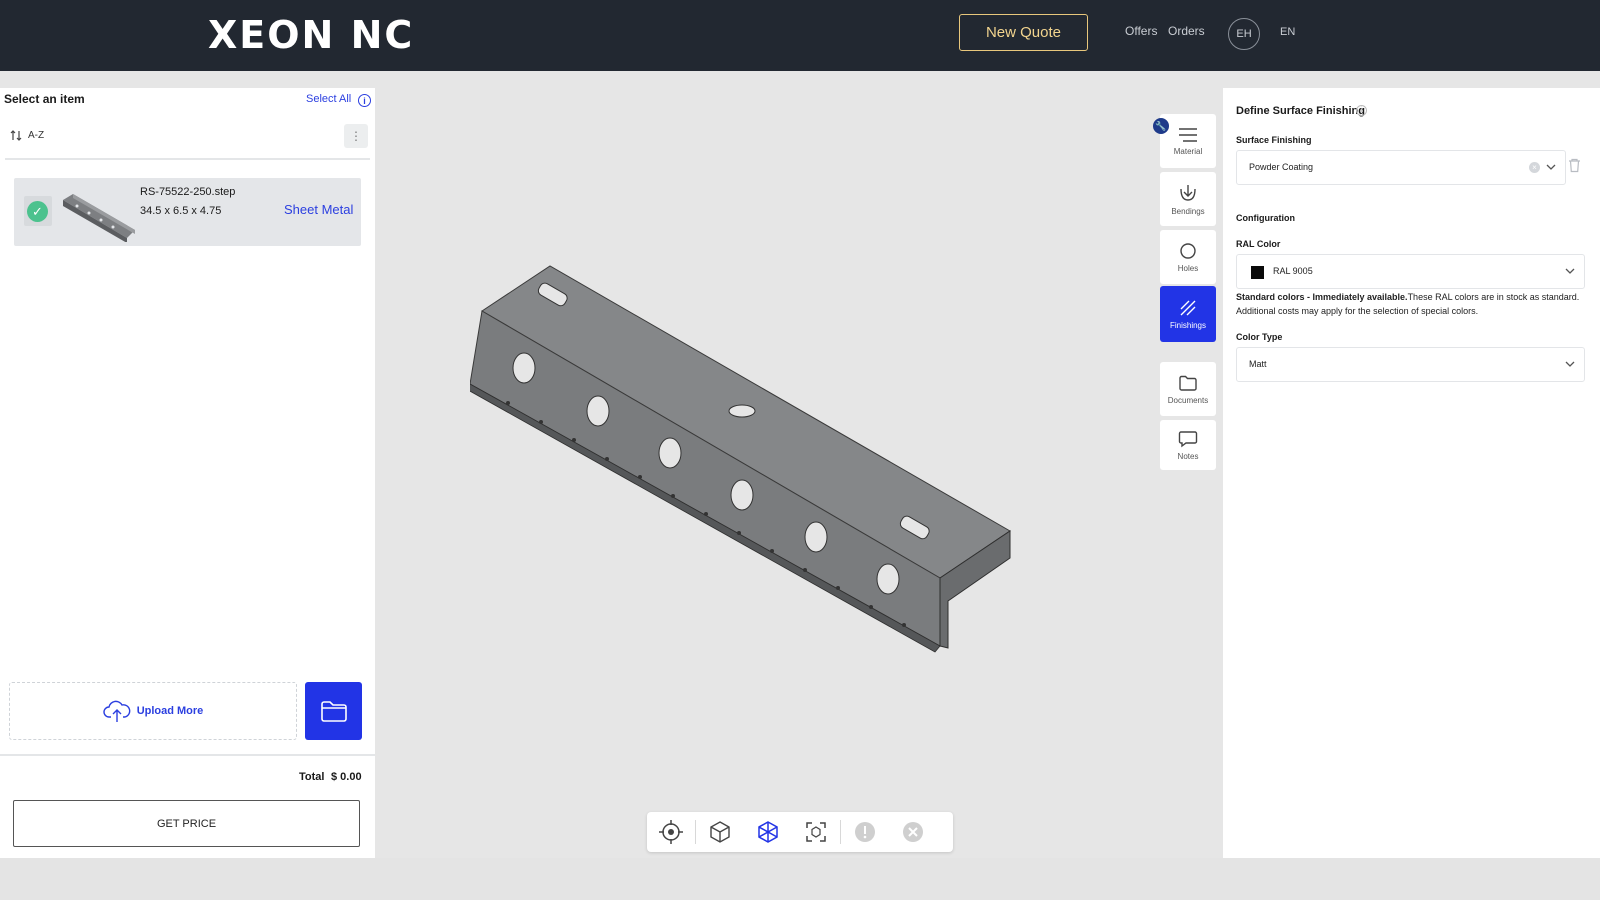 This screenshot has height=900, width=1600. Describe the element at coordinates (1281, 167) in the screenshot. I see `surface-finishing-value: Powder Coating` at that location.